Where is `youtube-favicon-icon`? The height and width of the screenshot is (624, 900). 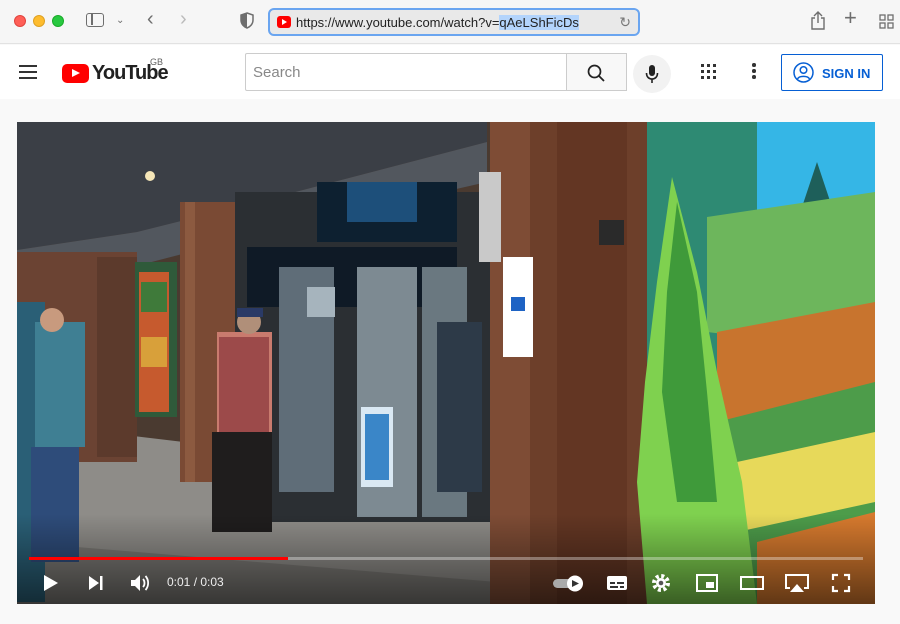
youtube-favicon-icon is located at coordinates (284, 22).